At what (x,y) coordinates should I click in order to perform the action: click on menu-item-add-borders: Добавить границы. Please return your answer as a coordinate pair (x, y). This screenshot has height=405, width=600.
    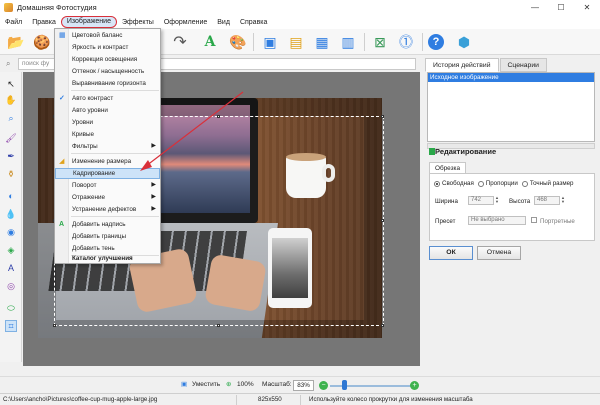
    Looking at the image, I should click on (107, 236).